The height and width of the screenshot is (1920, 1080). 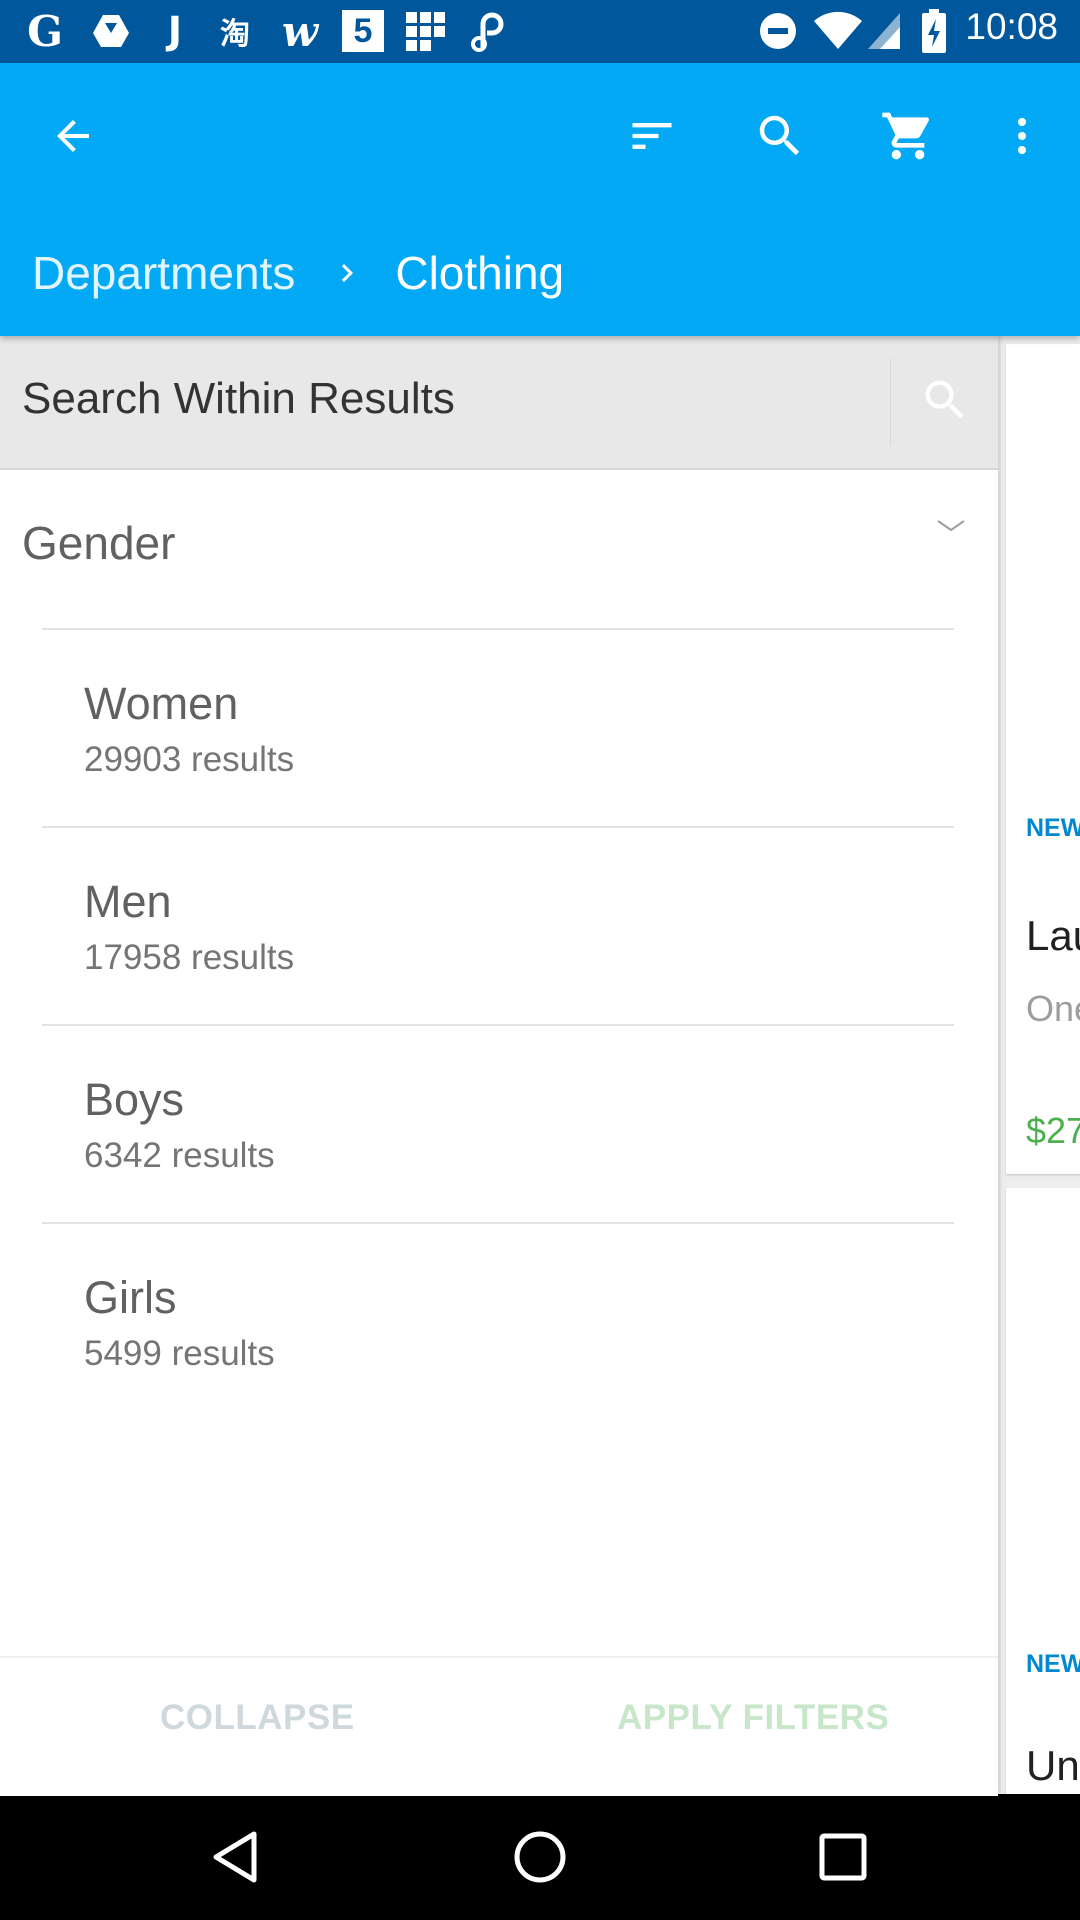 What do you see at coordinates (111, 31) in the screenshot?
I see `drive-icon` at bounding box center [111, 31].